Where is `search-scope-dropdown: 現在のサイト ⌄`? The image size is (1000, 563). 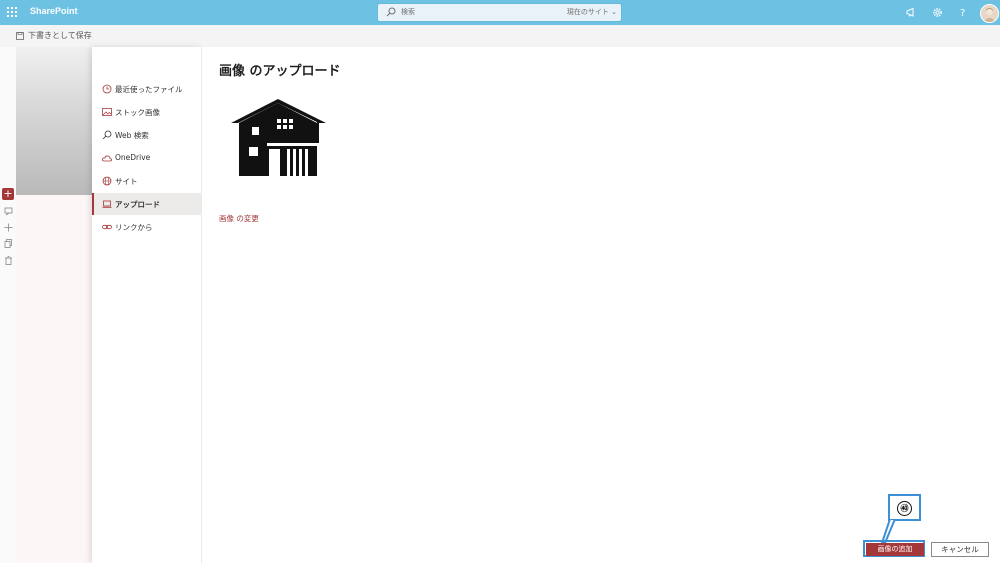 search-scope-dropdown: 現在のサイト ⌄ is located at coordinates (592, 12).